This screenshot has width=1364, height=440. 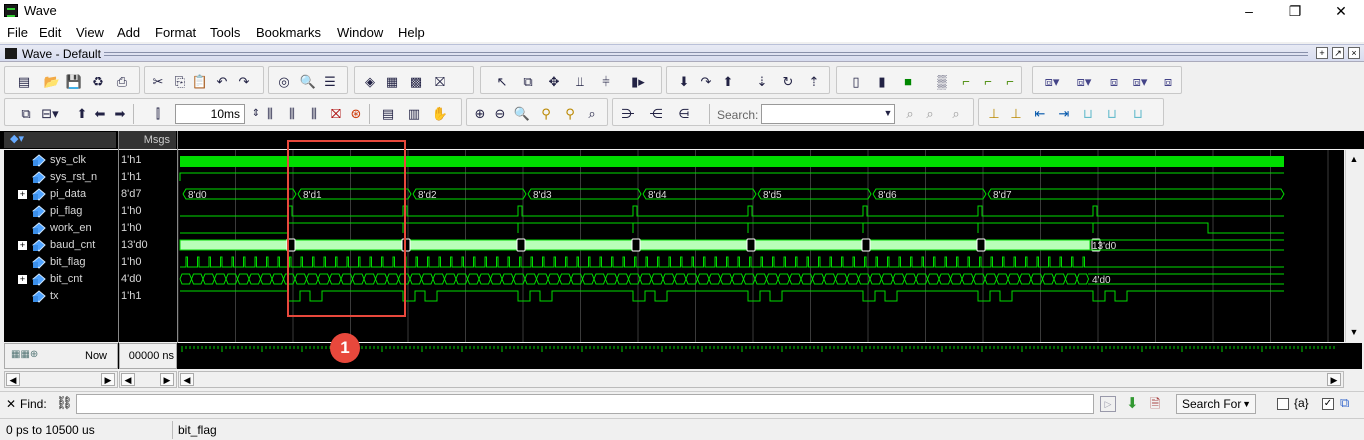 What do you see at coordinates (1328, 404) in the screenshot?
I see `case-checkbox: ✓` at bounding box center [1328, 404].